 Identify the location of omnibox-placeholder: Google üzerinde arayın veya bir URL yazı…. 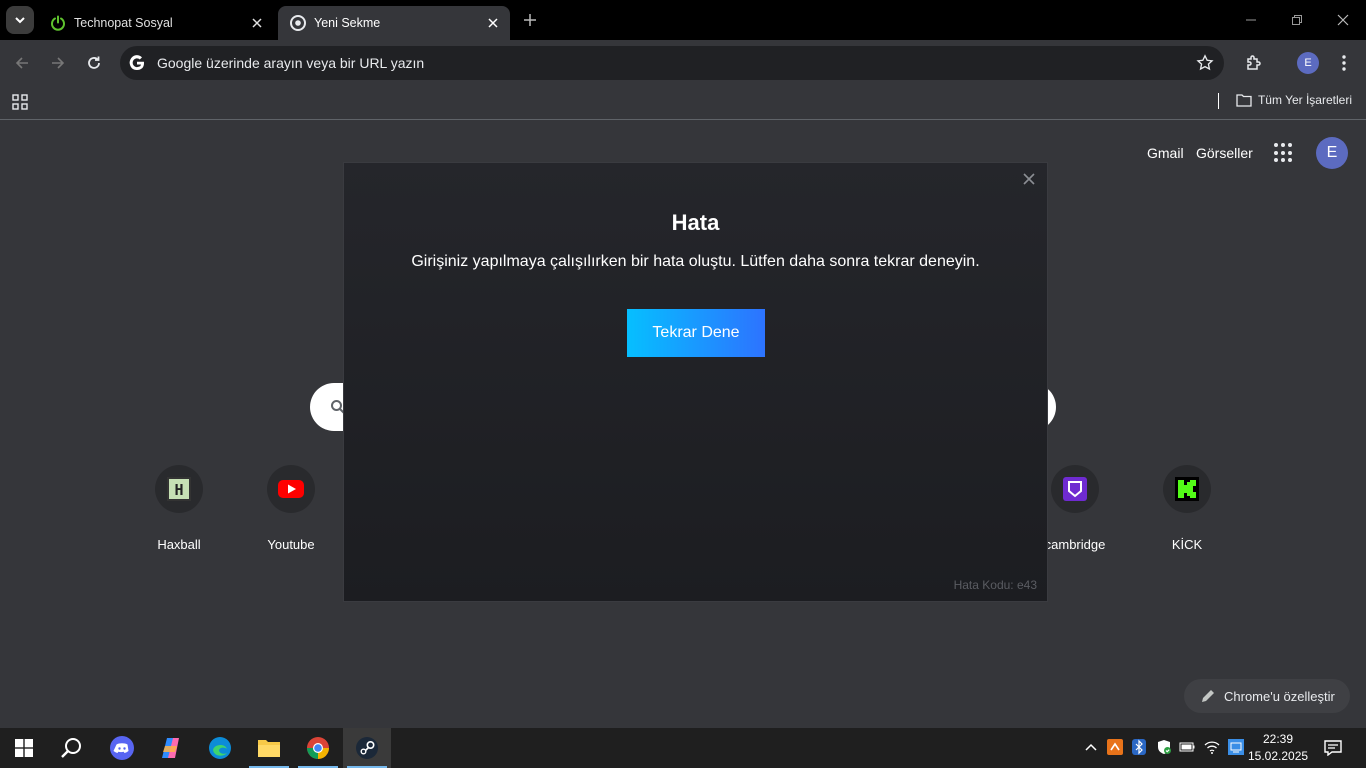
(291, 63).